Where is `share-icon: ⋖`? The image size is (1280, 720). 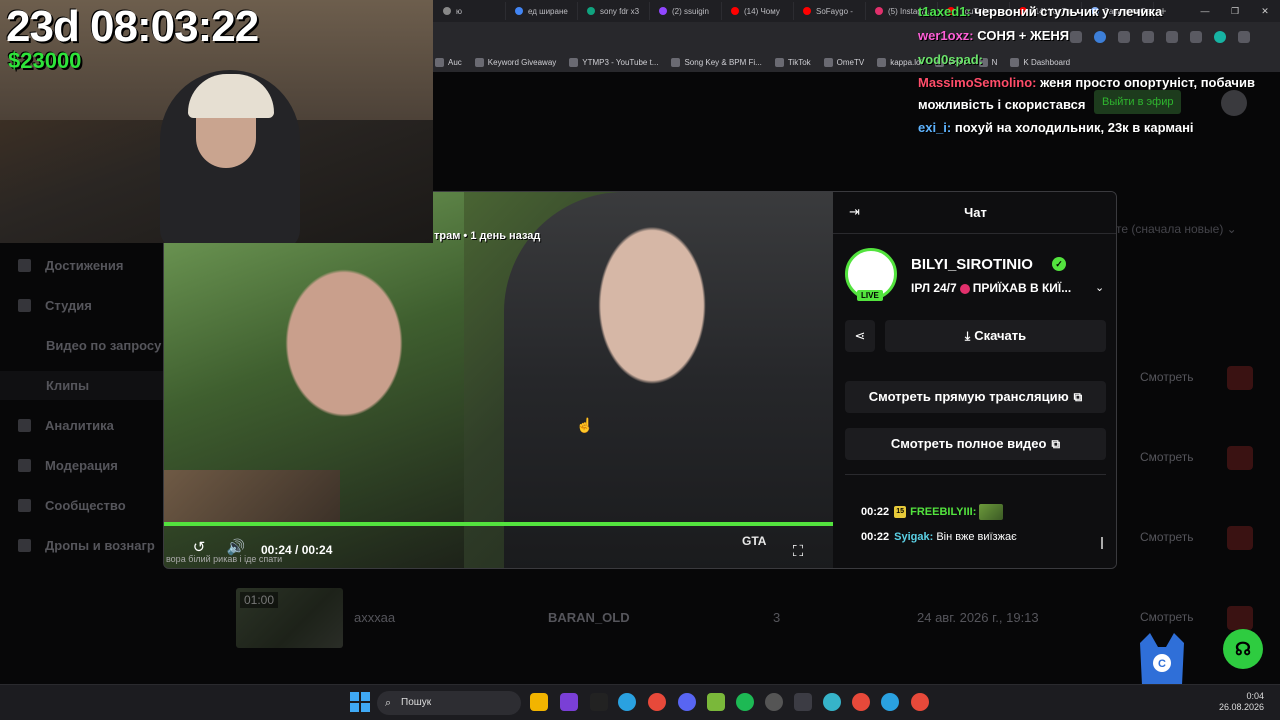
share-icon: ⋖ is located at coordinates (860, 335).